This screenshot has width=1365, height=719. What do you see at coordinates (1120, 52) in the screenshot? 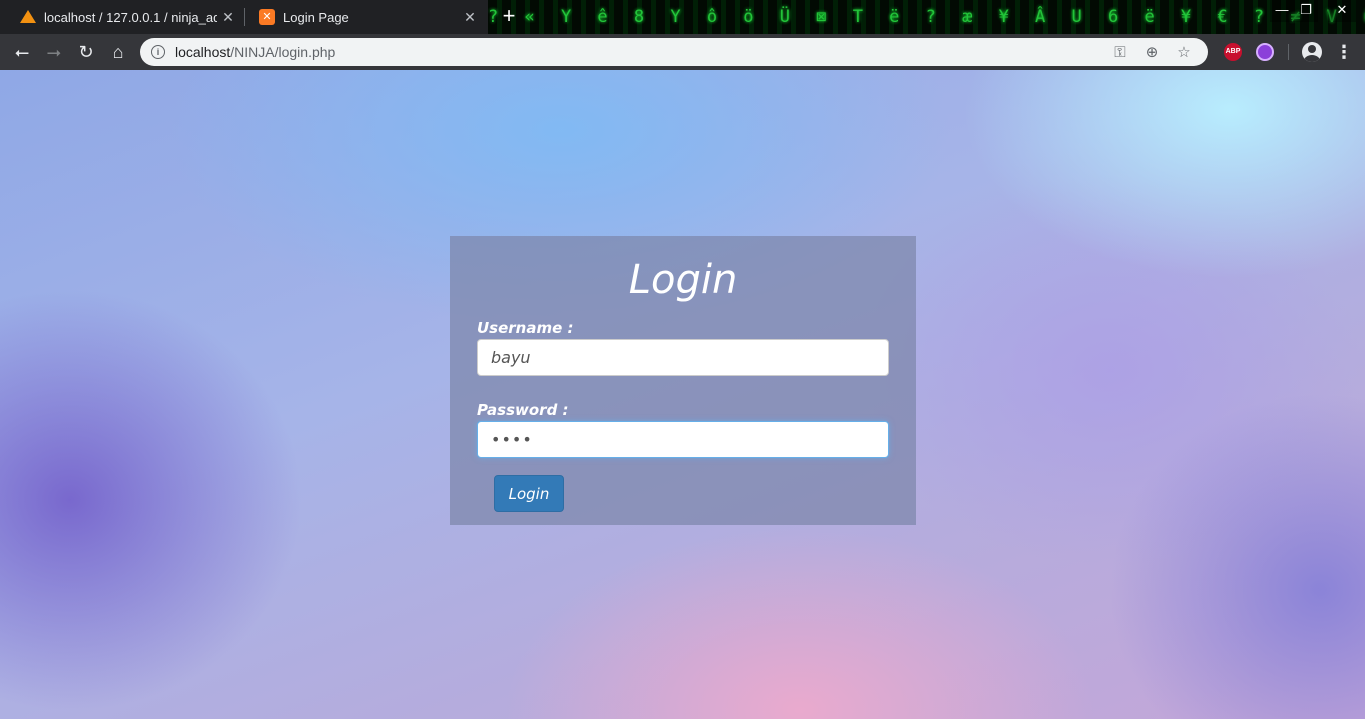
I see `key-icon: ⚿` at bounding box center [1120, 52].